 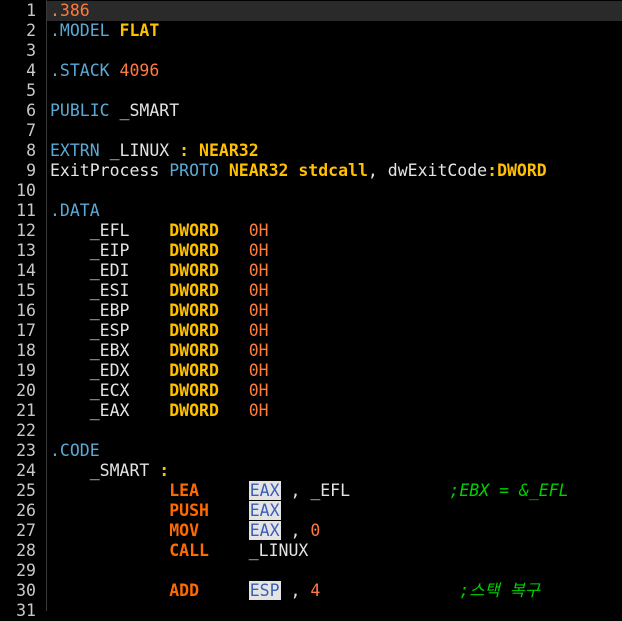 What do you see at coordinates (26, 250) in the screenshot?
I see `line-number: 13` at bounding box center [26, 250].